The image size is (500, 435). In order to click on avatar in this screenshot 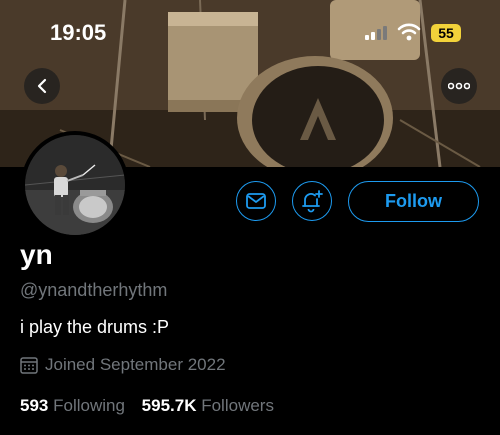, I will do `click(75, 185)`.